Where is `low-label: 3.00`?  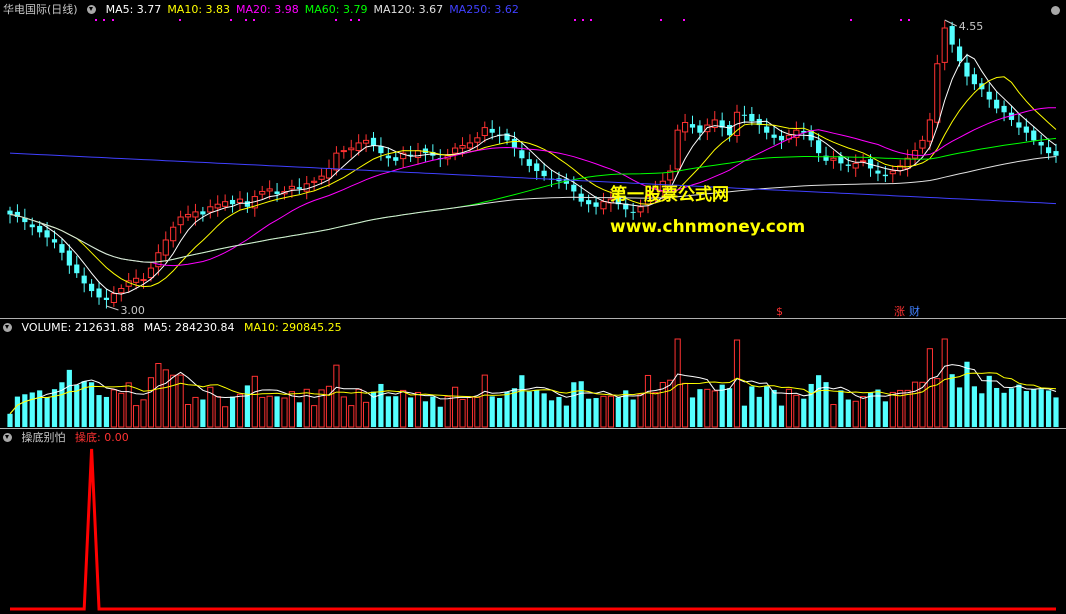
low-label: 3.00 is located at coordinates (132, 310).